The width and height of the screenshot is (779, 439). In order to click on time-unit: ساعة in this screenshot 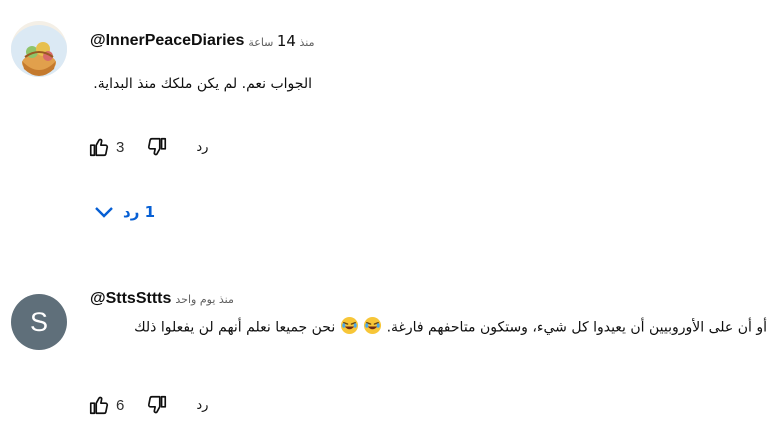, I will do `click(261, 42)`.